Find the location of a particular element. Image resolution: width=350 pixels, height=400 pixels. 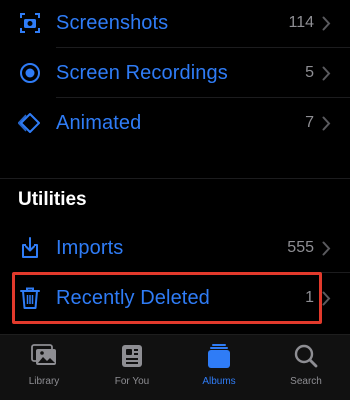

tab-search: Search is located at coordinates (306, 368).